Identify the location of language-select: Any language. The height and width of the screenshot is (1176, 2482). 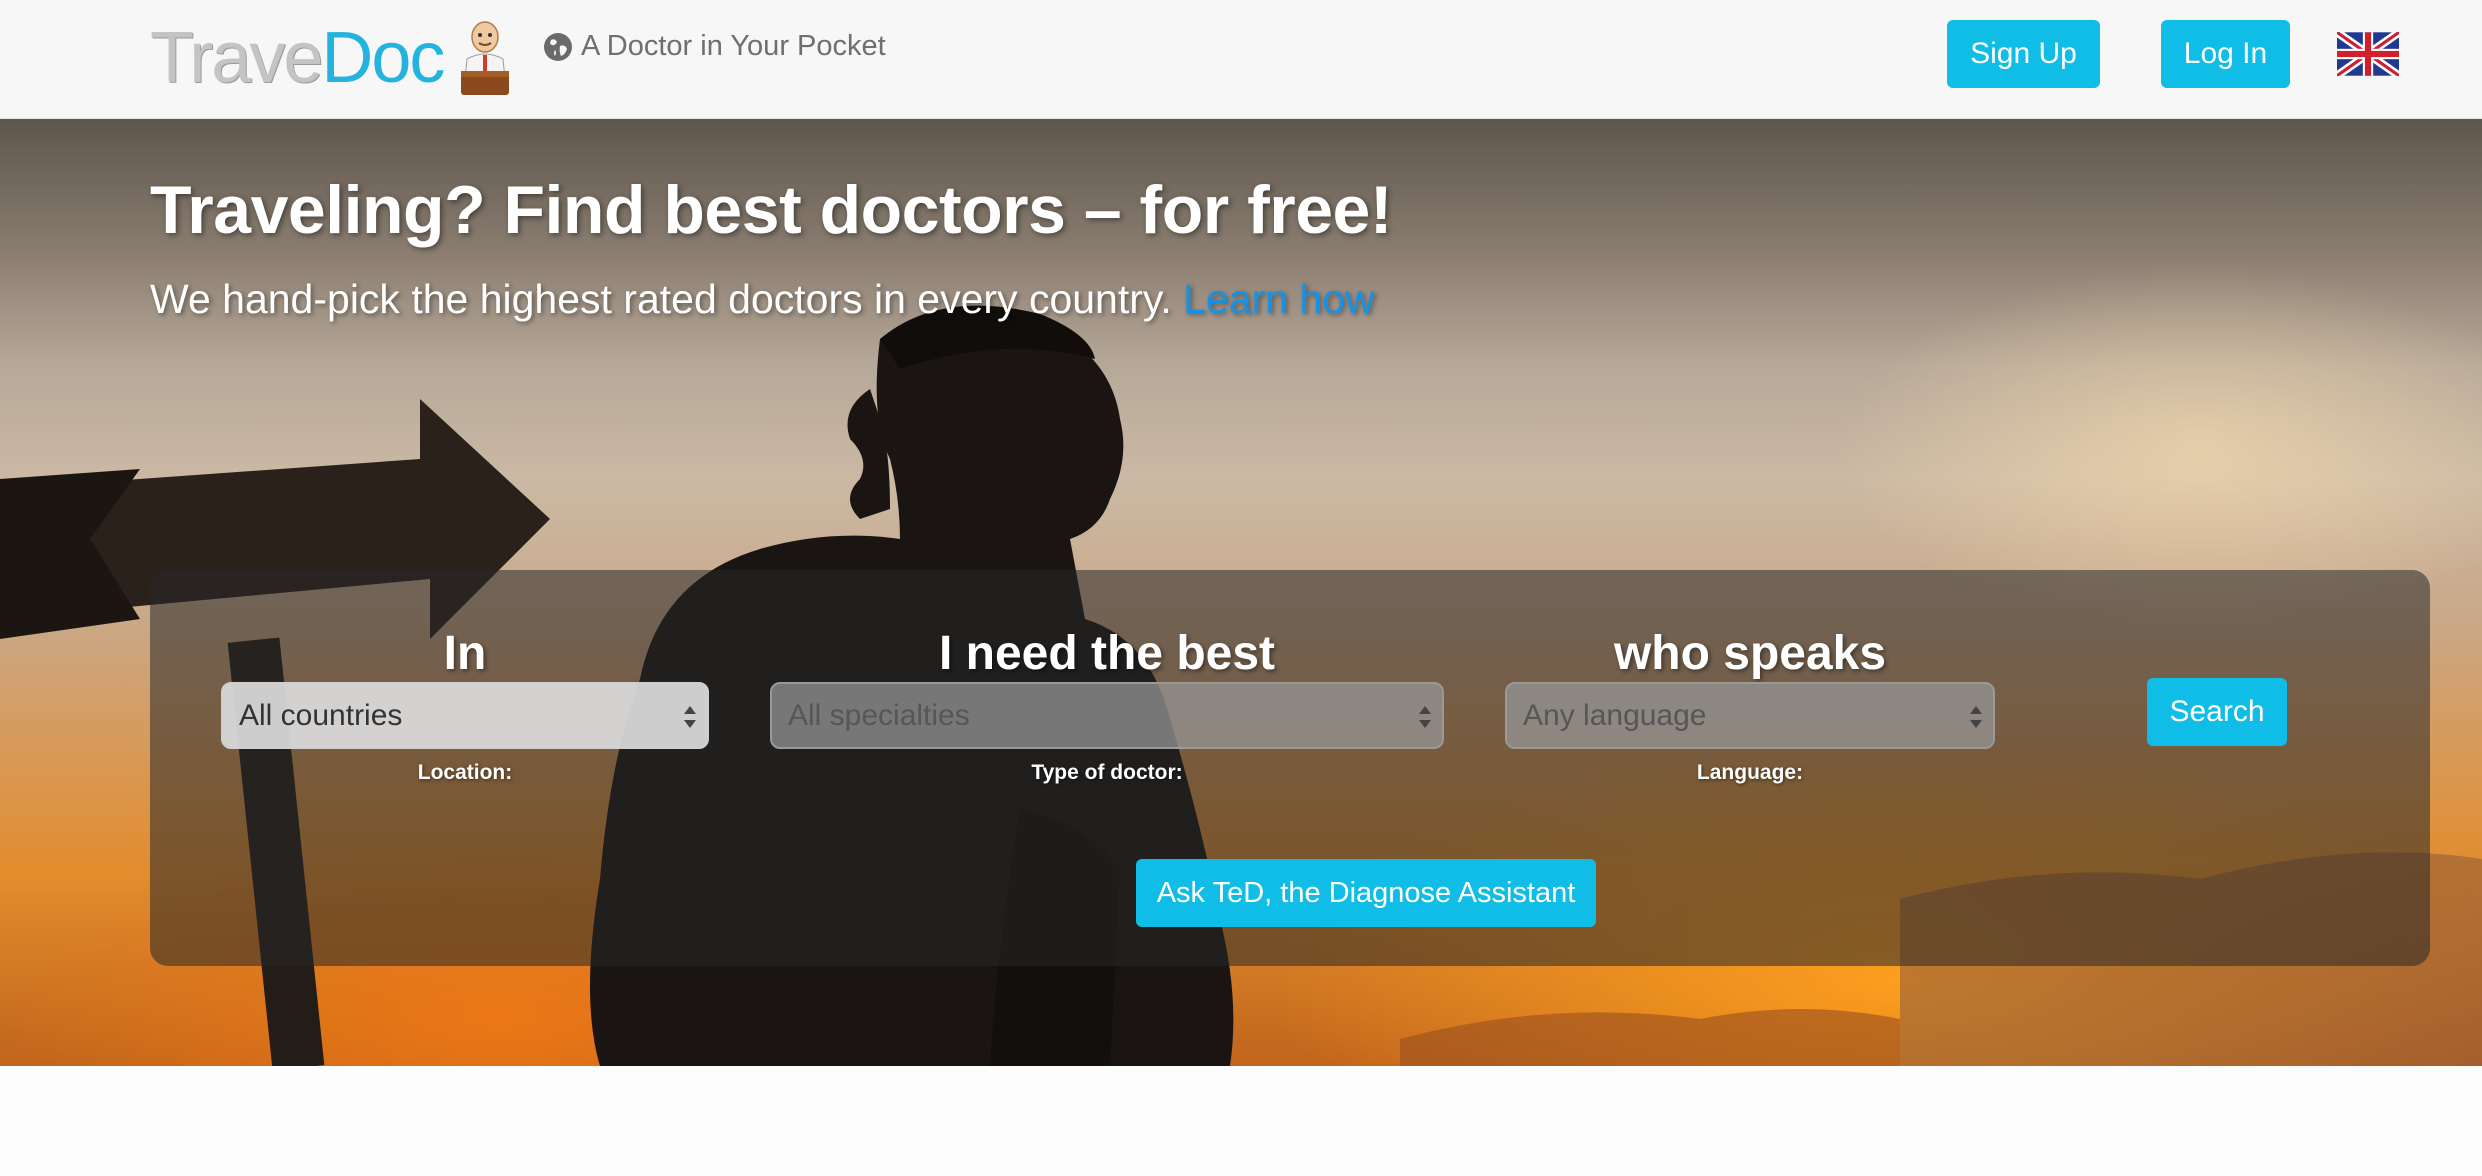
(1750, 715).